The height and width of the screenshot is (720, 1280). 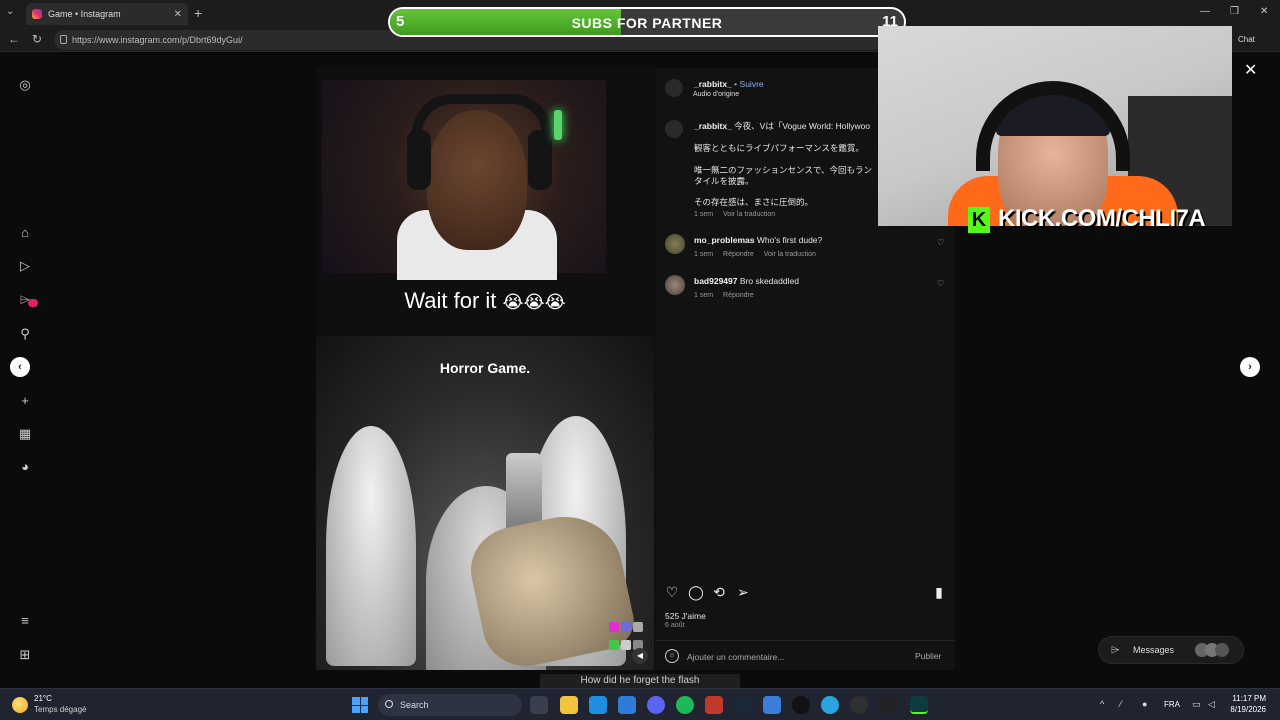 What do you see at coordinates (450, 705) in the screenshot?
I see `taskbar-search: Search` at bounding box center [450, 705].